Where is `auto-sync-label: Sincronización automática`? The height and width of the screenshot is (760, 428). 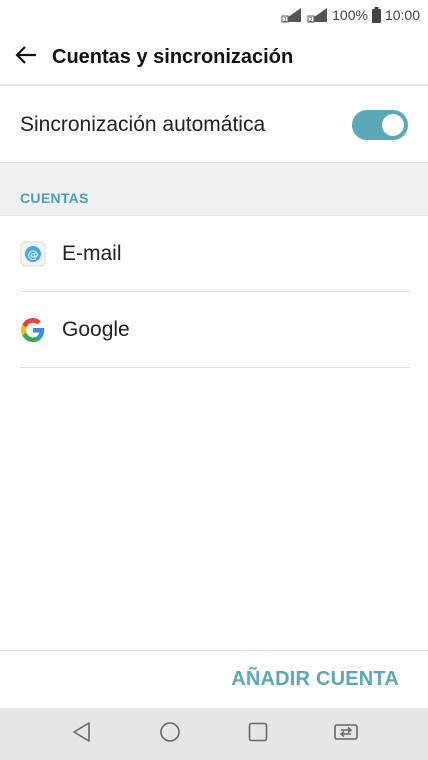 auto-sync-label: Sincronización automática is located at coordinates (143, 124).